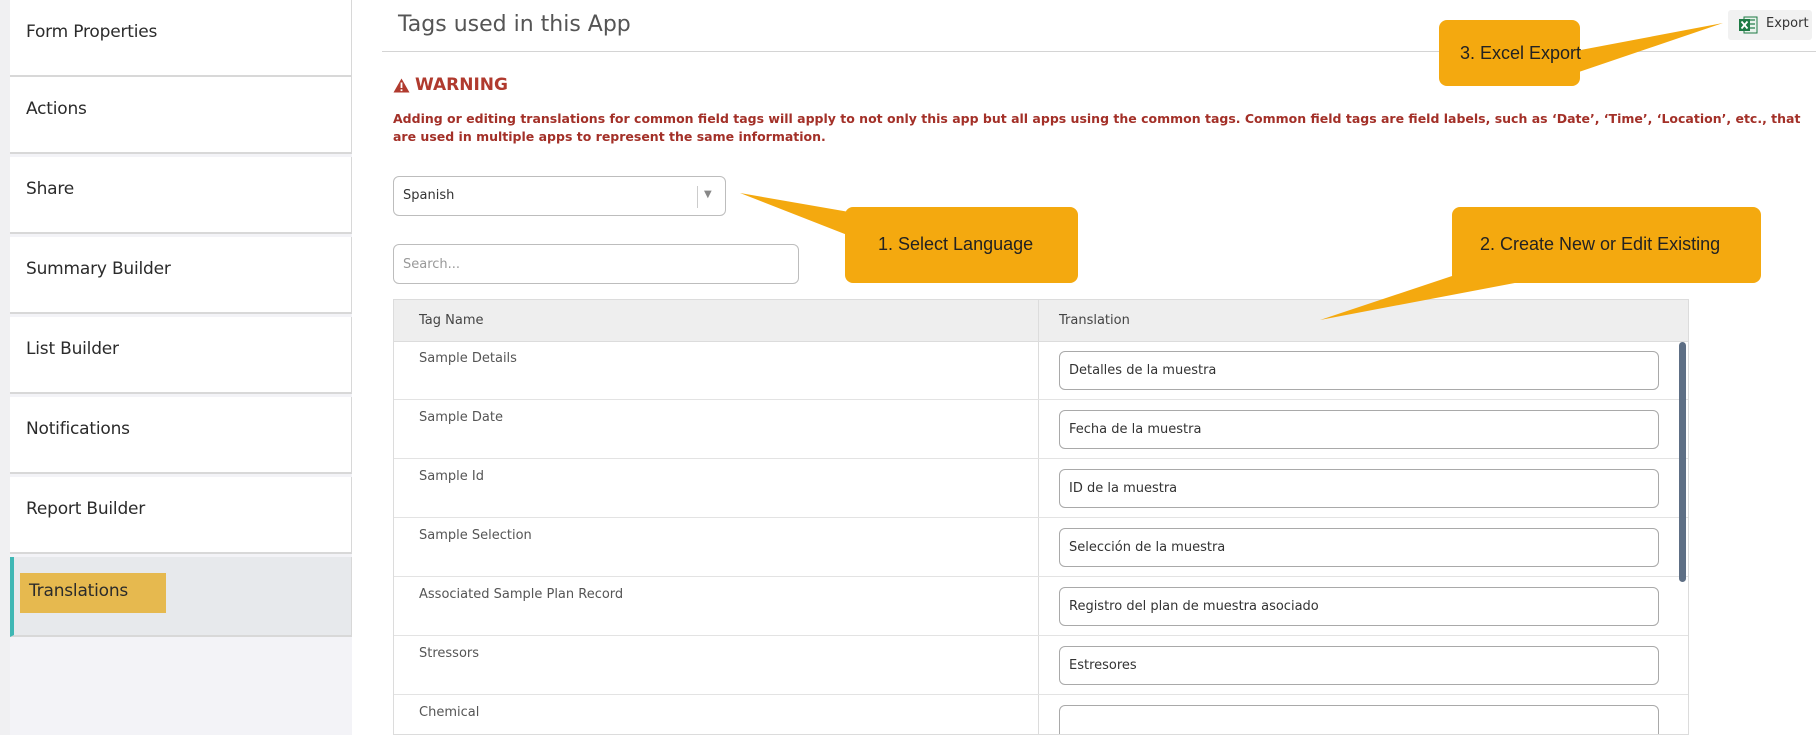  Describe the element at coordinates (956, 244) in the screenshot. I see `callout-text: 1. Select Language` at that location.